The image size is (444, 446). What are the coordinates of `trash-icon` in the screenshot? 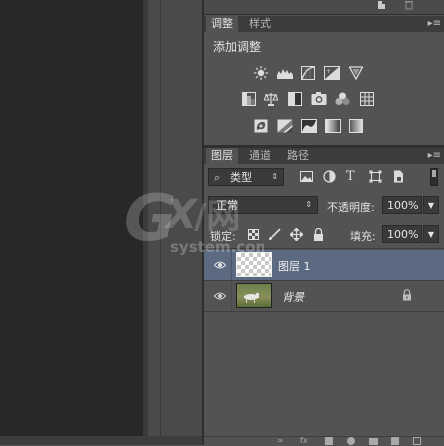 It's located at (409, 6).